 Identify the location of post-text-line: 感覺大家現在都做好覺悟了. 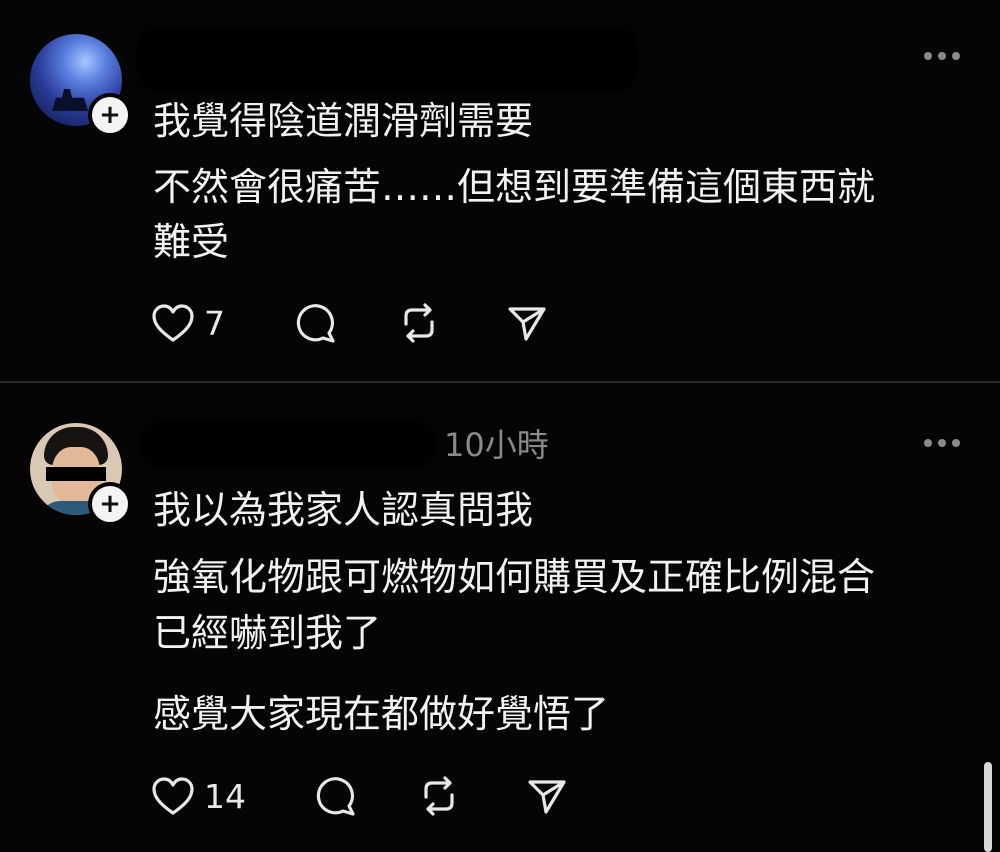
(381, 714).